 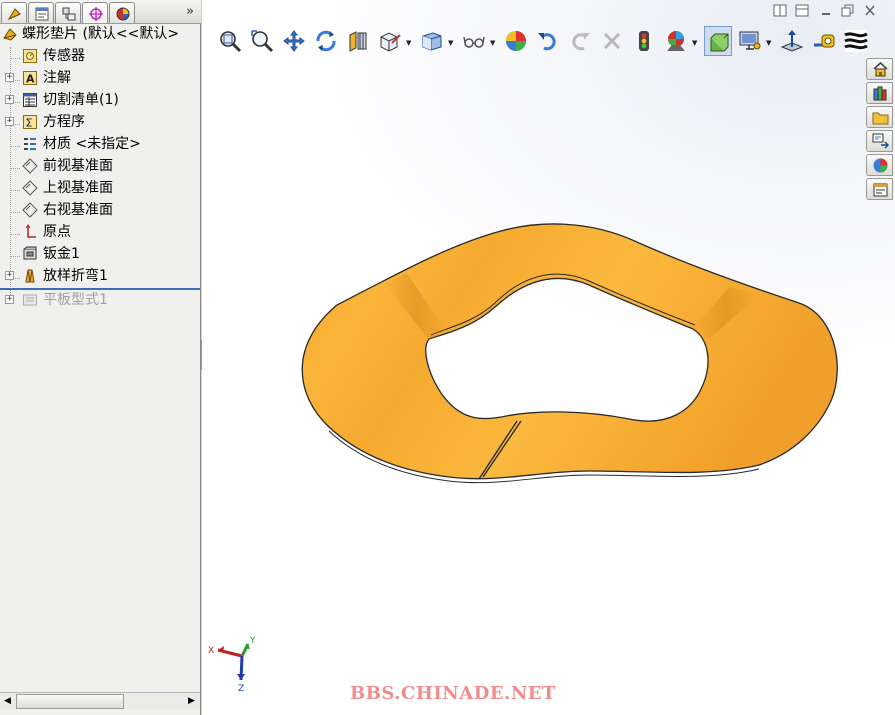 I want to click on scroll-thumb, so click(x=70, y=701).